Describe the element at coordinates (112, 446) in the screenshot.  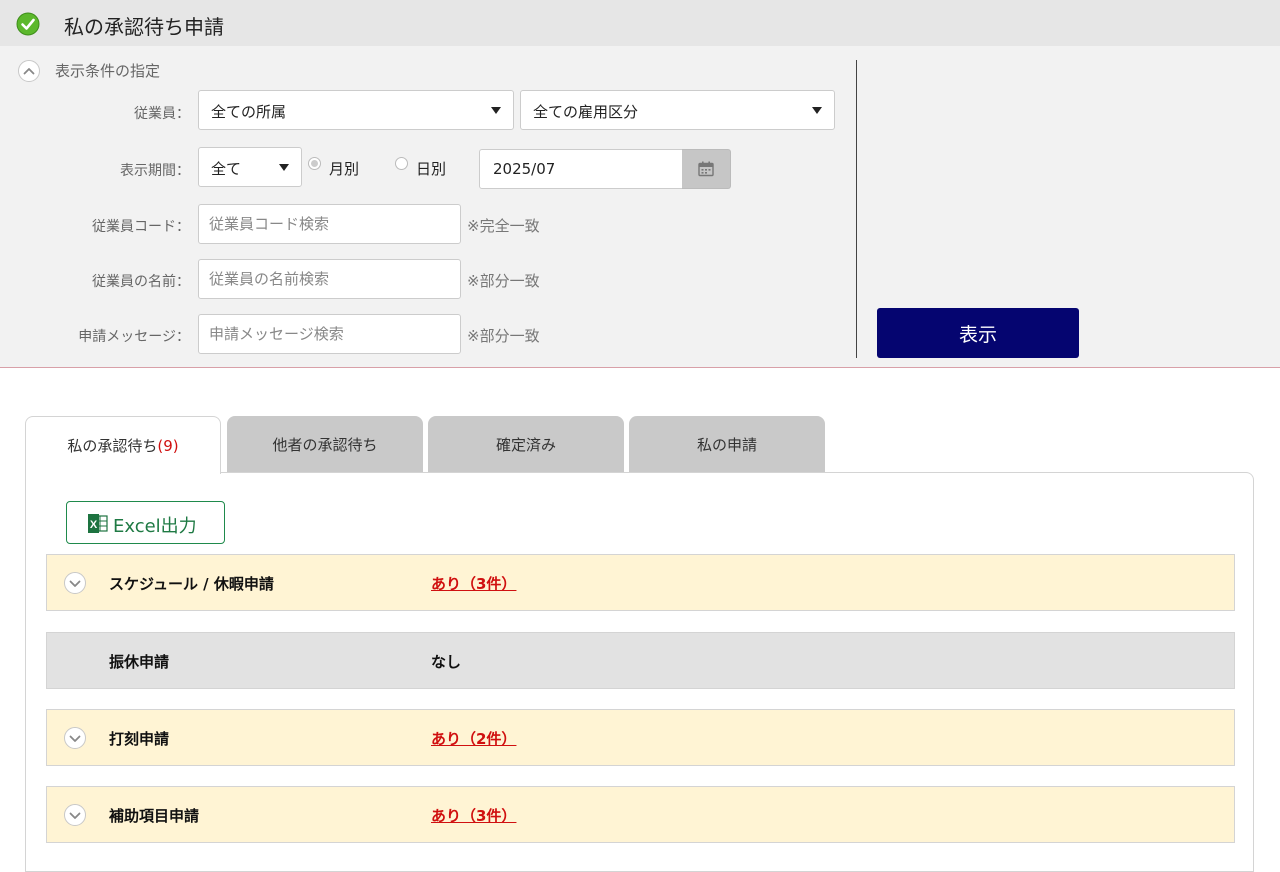
I see `tab-label: 私の承認待ち` at that location.